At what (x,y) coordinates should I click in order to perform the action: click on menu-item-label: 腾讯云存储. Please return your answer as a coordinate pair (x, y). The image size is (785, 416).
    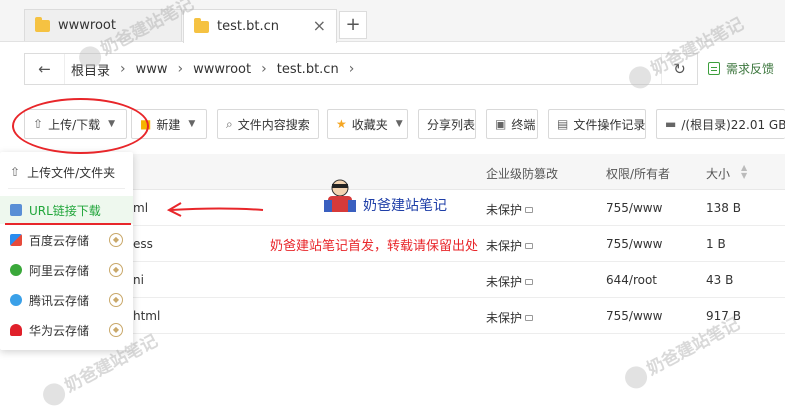
    Looking at the image, I should click on (59, 300).